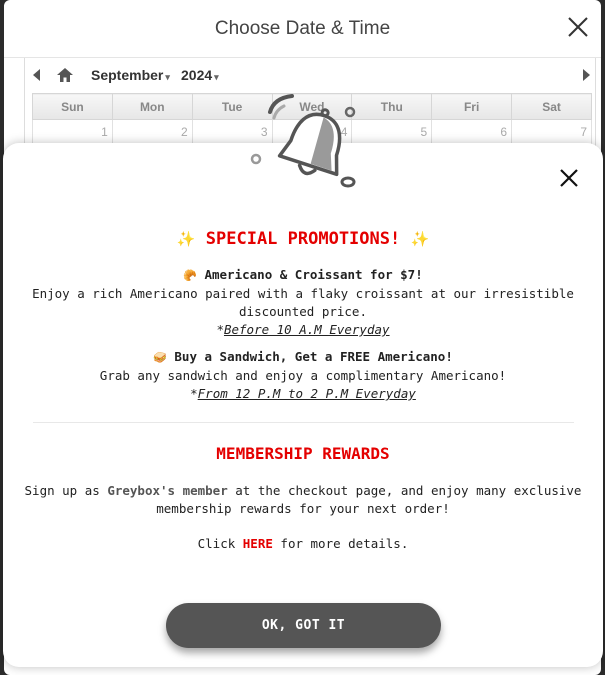 This screenshot has width=605, height=675. What do you see at coordinates (551, 132) in the screenshot?
I see `day-cell: 7` at bounding box center [551, 132].